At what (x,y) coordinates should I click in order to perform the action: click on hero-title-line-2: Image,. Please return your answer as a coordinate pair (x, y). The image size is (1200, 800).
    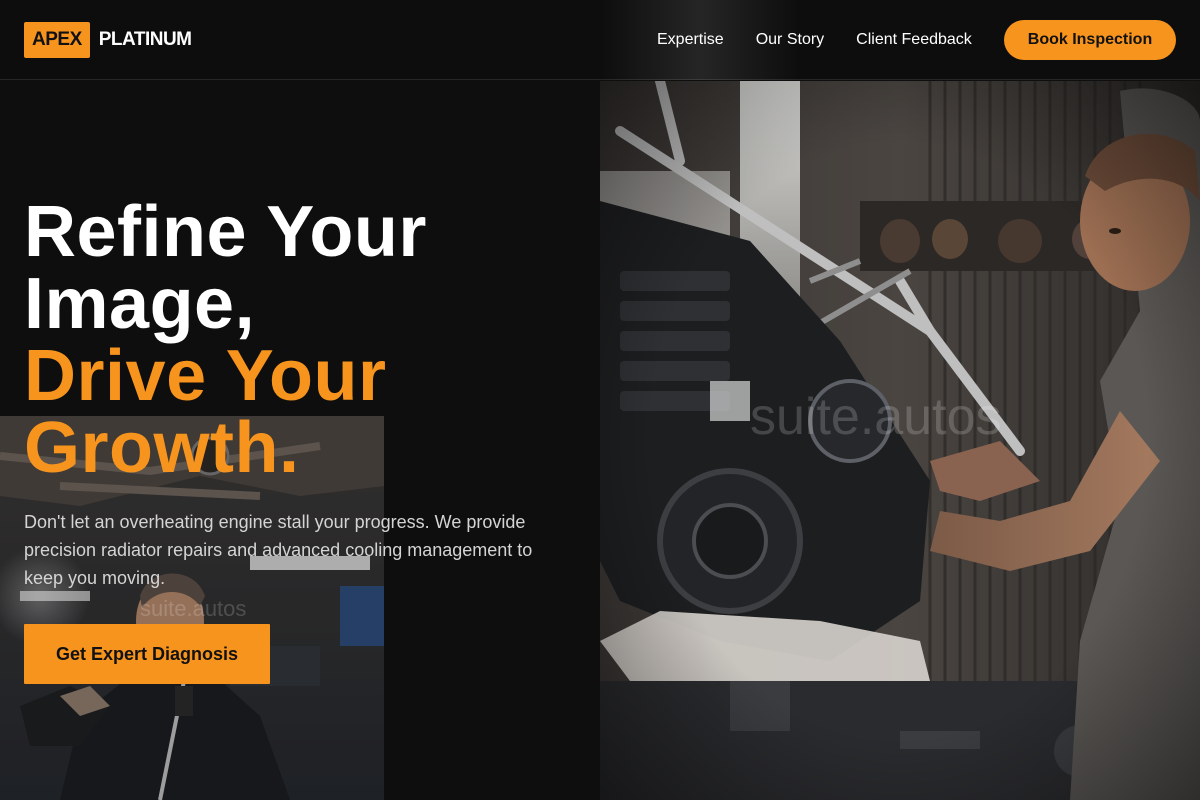
    Looking at the image, I should click on (140, 304).